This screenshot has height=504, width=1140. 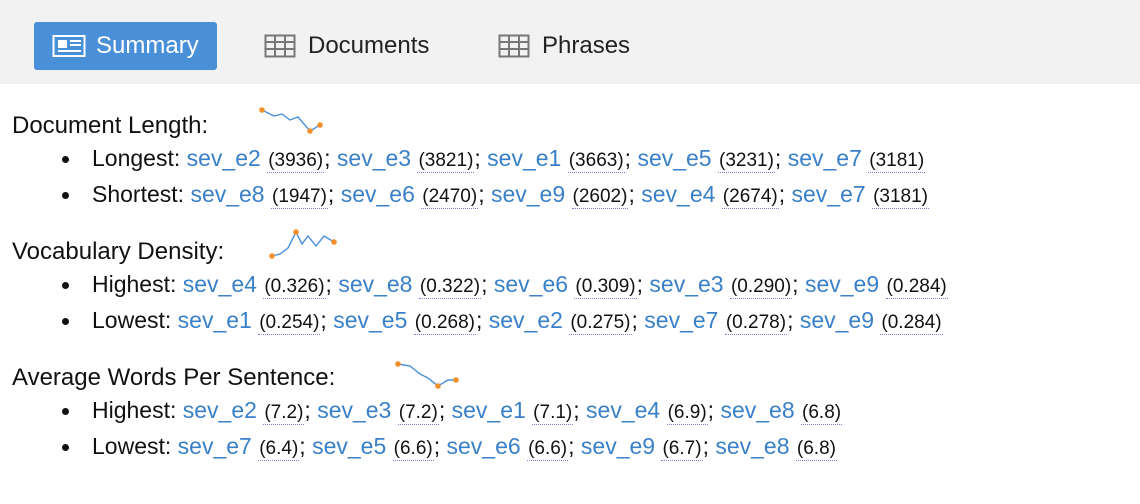 I want to click on value-tooltip: (7.1), so click(x=553, y=413).